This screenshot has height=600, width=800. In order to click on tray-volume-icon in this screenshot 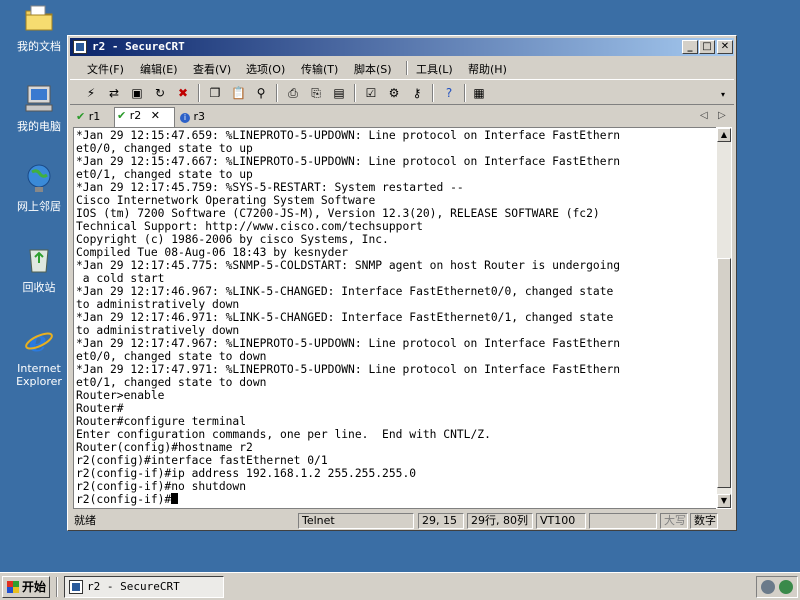, I will do `click(768, 587)`.